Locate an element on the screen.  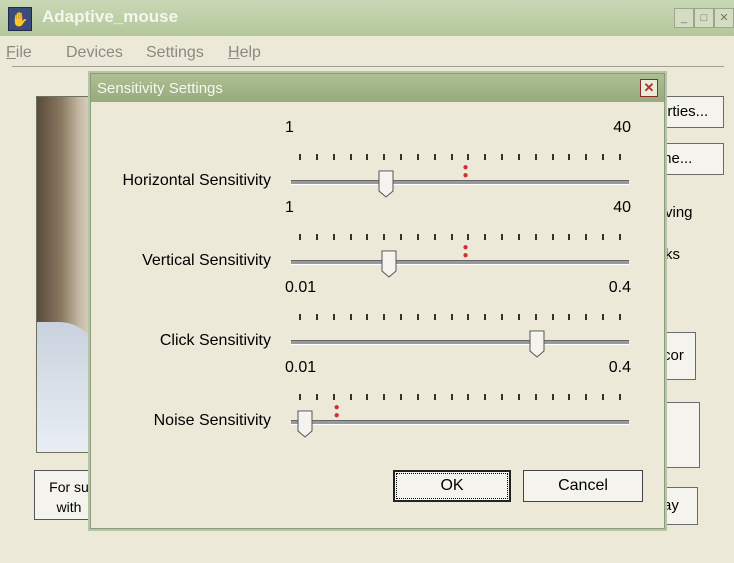
noise-ticks is located at coordinates (460, 398).